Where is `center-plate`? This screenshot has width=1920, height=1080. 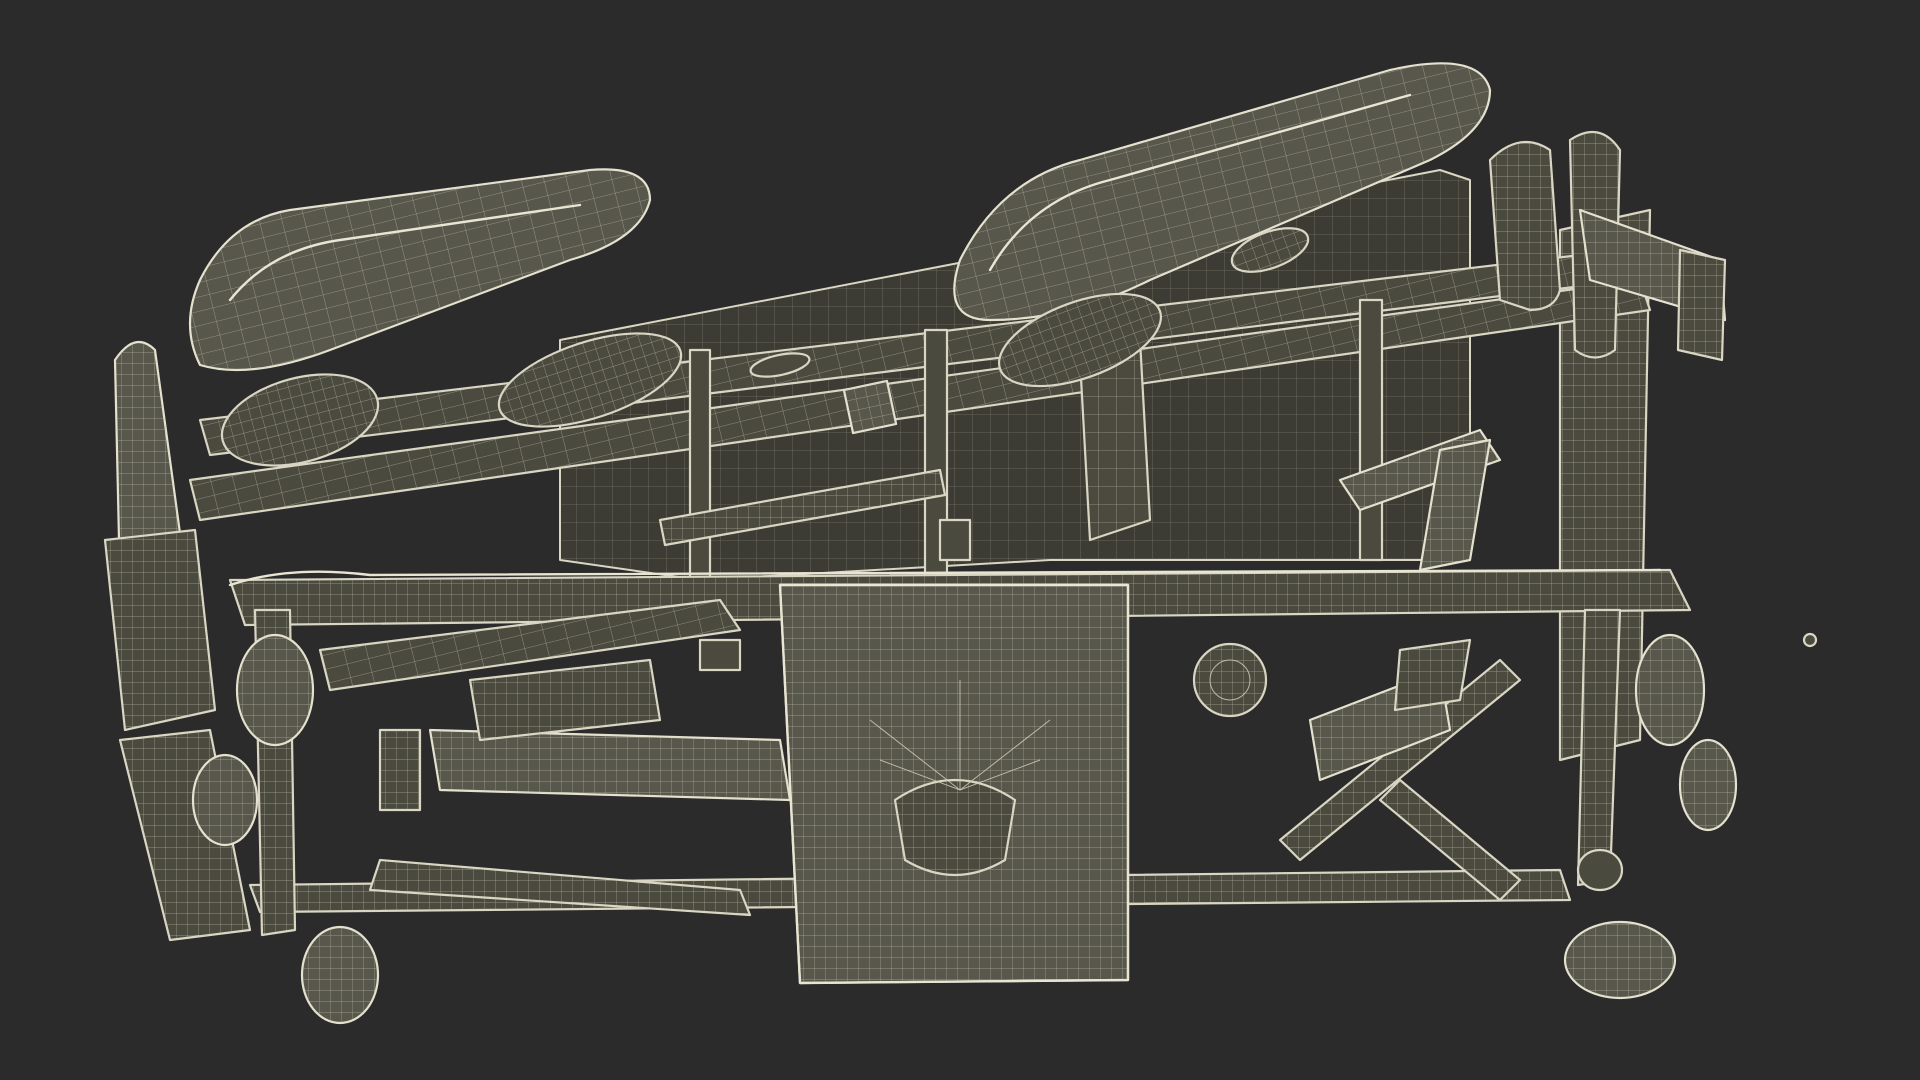
center-plate is located at coordinates (954, 784).